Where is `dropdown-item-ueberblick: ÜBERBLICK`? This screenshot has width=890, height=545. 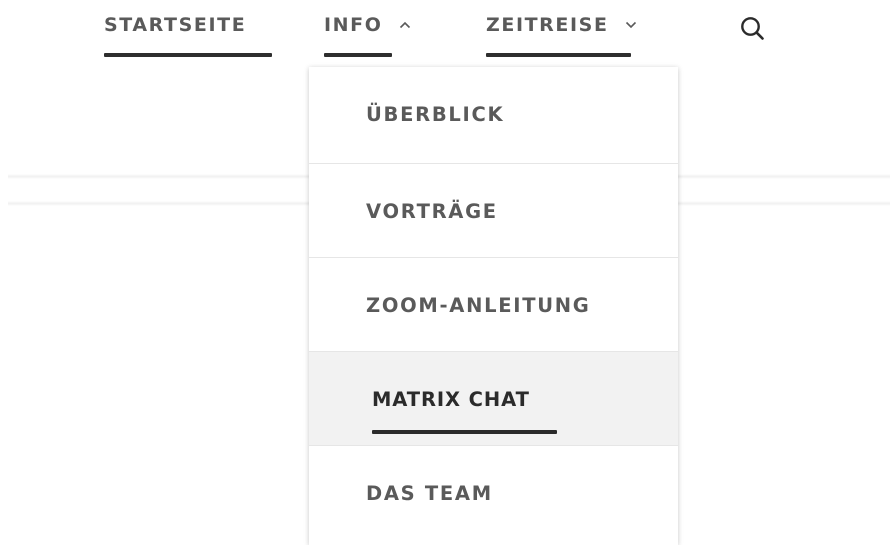 dropdown-item-ueberblick: ÜBERBLICK is located at coordinates (493, 115).